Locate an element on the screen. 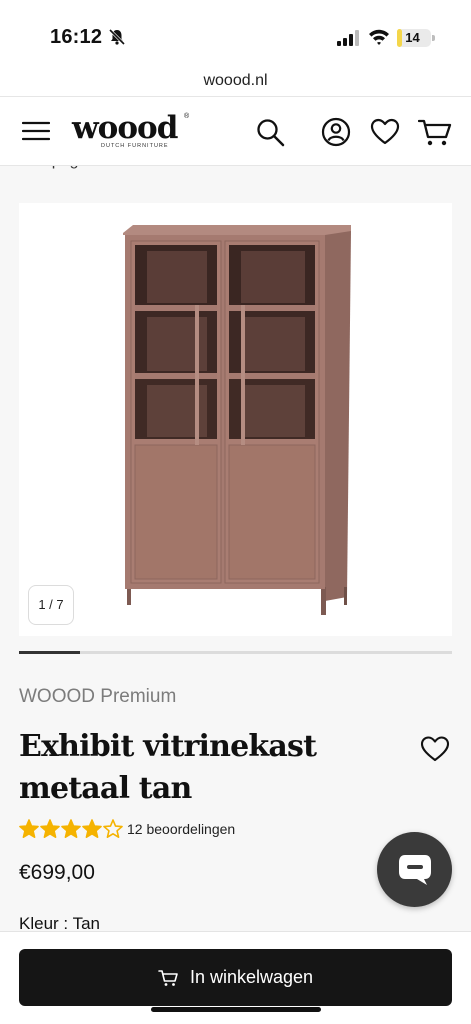 The width and height of the screenshot is (471, 1024). battery-tip is located at coordinates (433, 38).